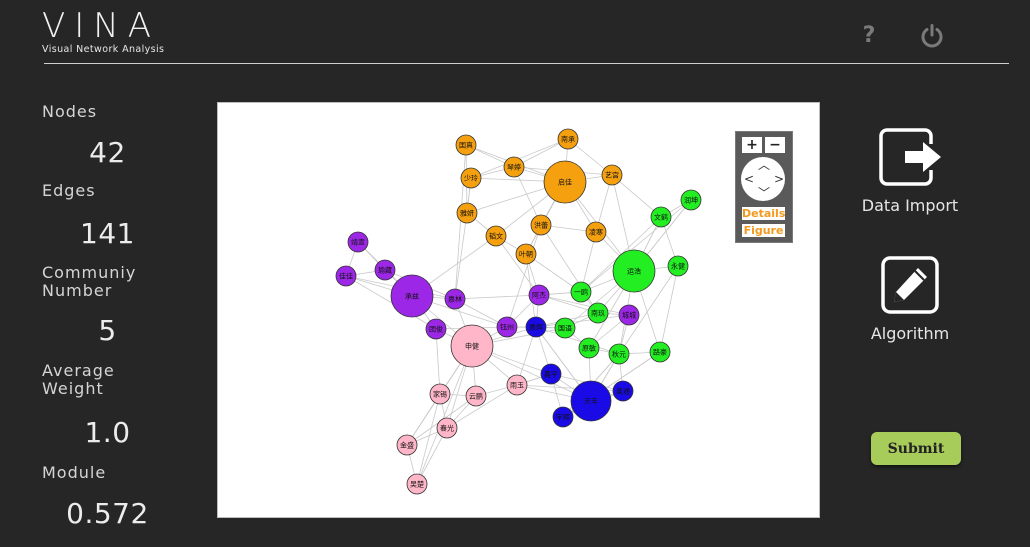 This screenshot has width=1030, height=547. I want to click on graph-node: 启佳, so click(565, 182).